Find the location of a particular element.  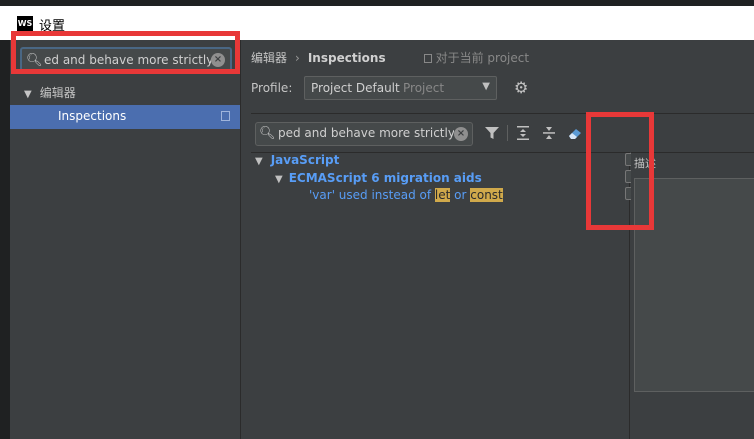

tree-group-label: JavaScript is located at coordinates (305, 160).